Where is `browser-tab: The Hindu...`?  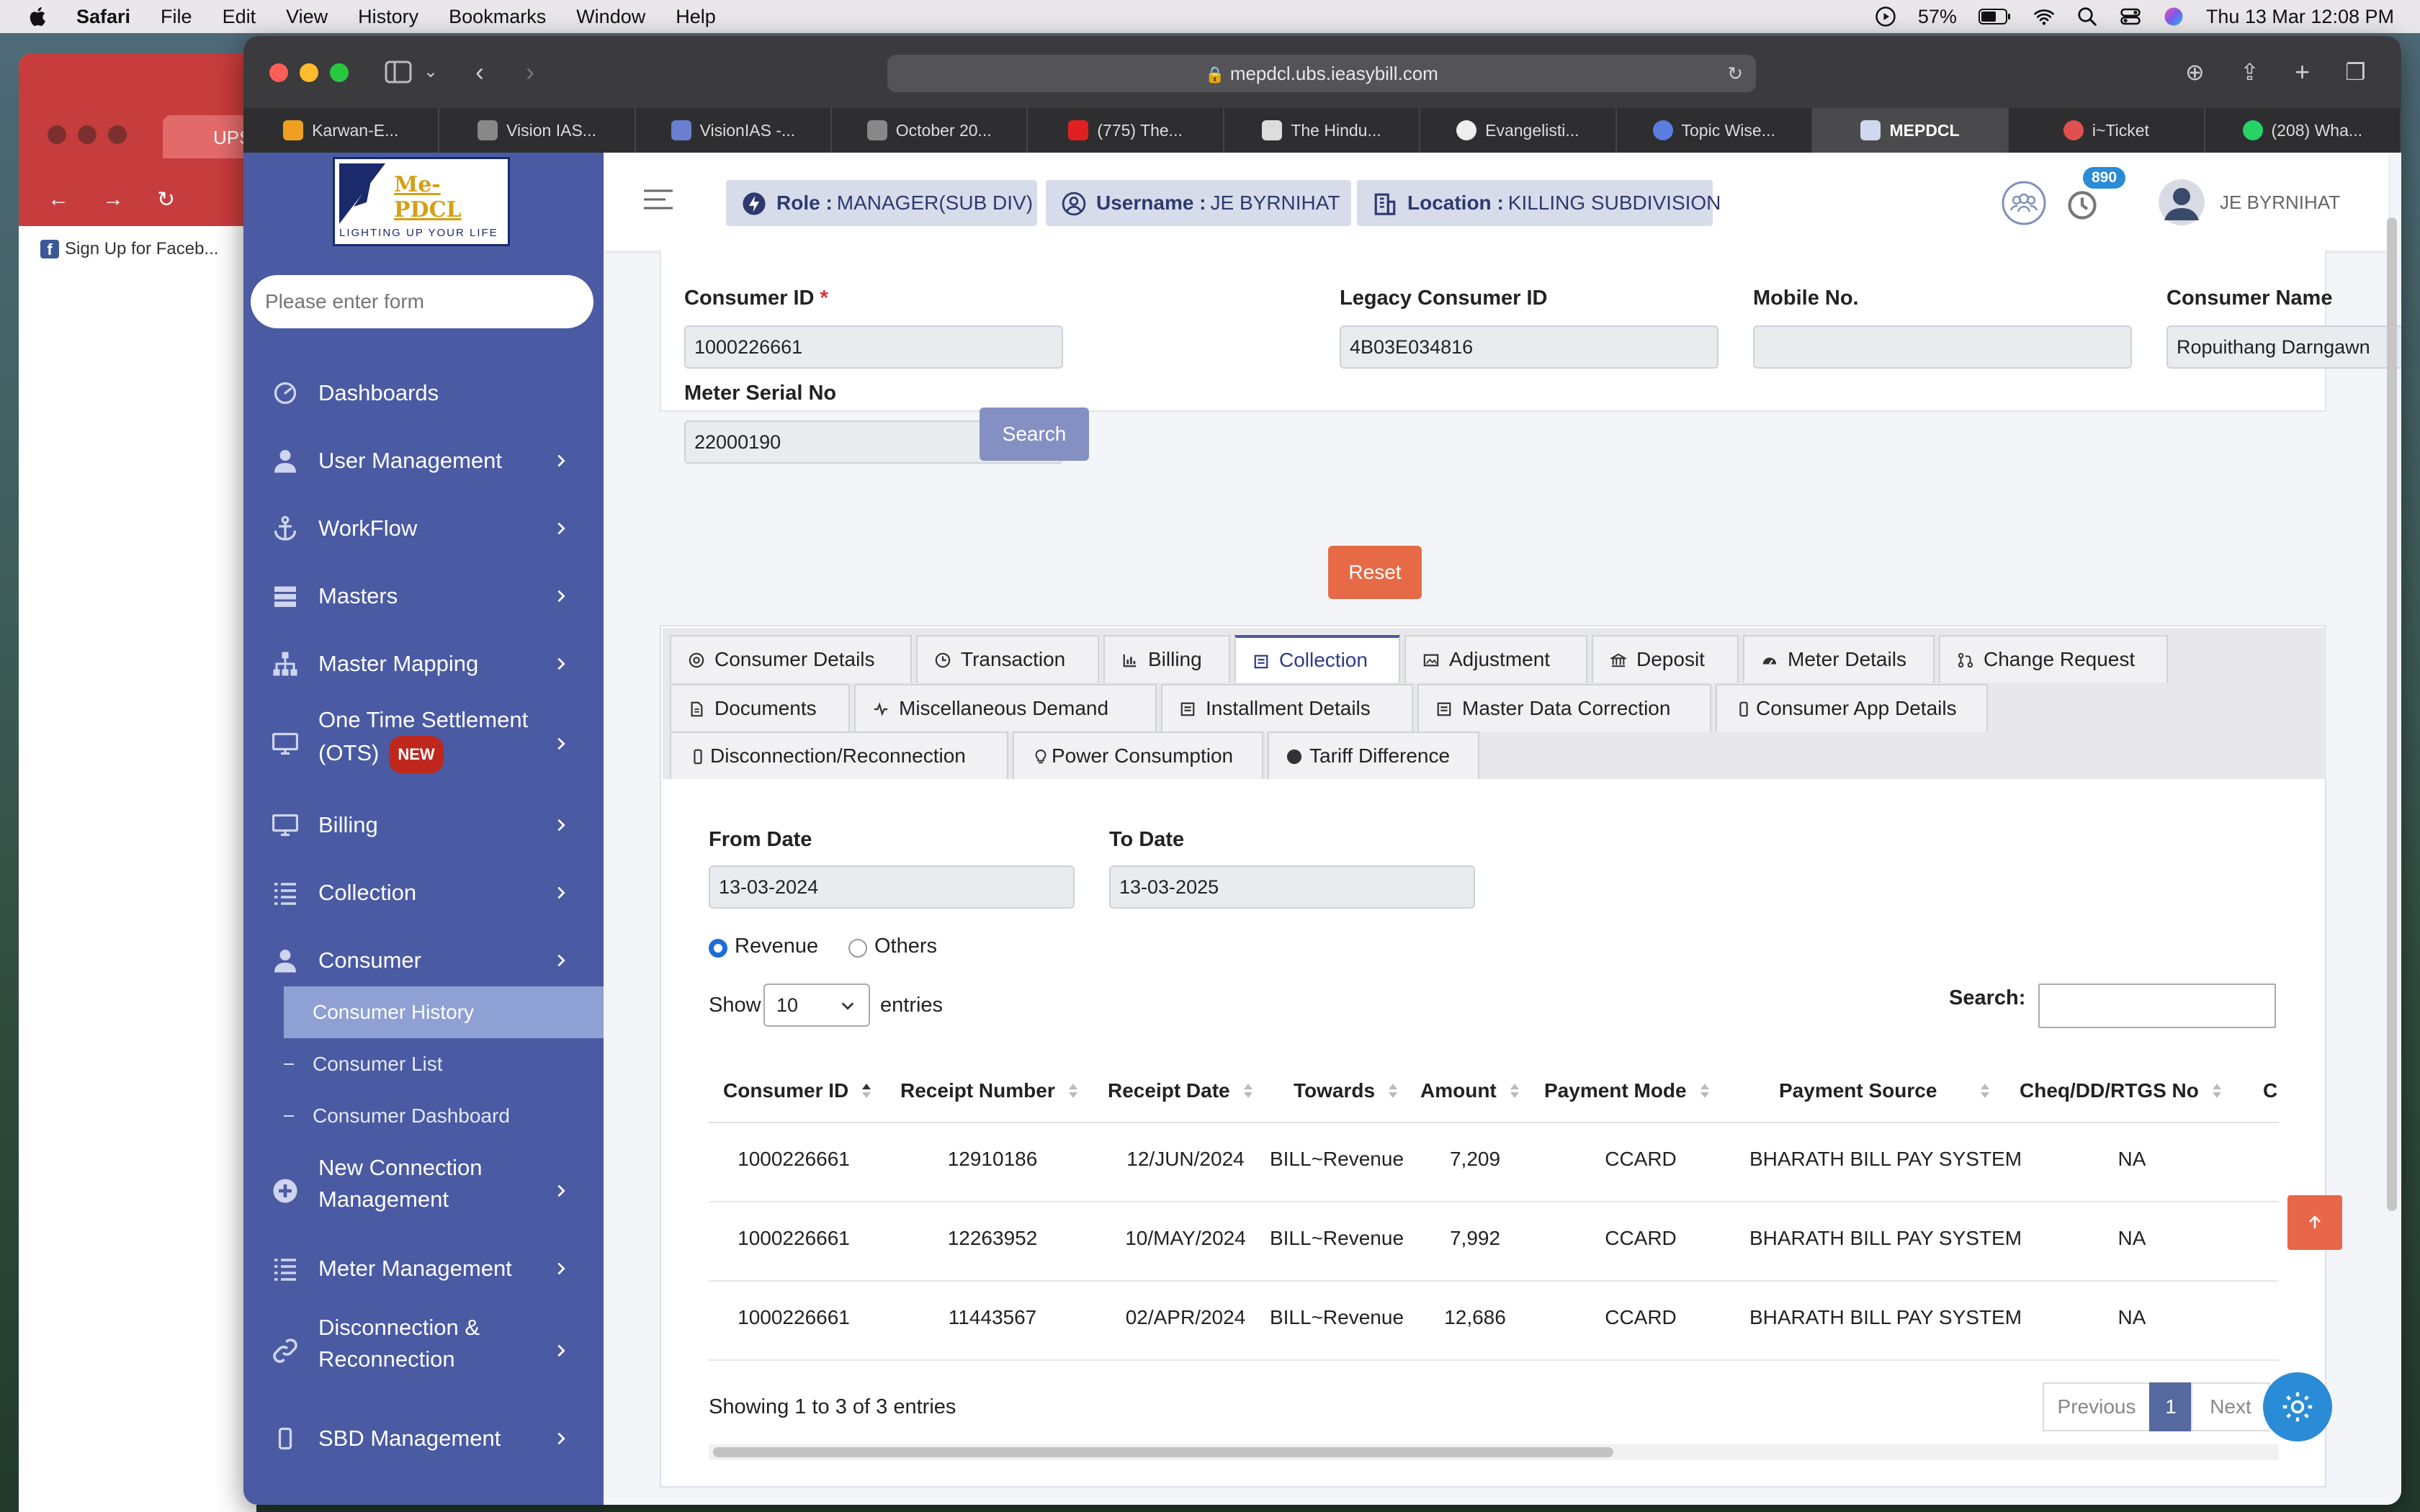
browser-tab: The Hindu... is located at coordinates (1322, 130).